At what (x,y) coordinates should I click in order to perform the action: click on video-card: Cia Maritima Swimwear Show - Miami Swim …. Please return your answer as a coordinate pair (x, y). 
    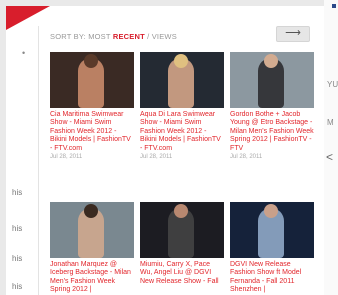
    Looking at the image, I should click on (92, 106).